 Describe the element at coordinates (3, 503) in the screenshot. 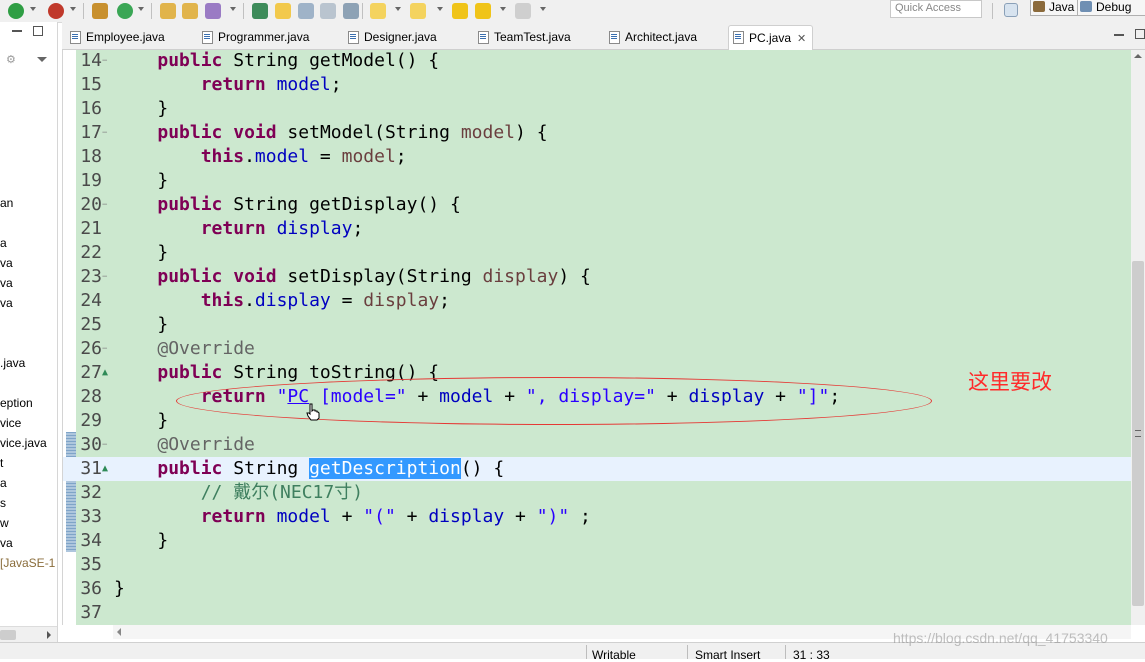

I see `tree-item: s` at that location.